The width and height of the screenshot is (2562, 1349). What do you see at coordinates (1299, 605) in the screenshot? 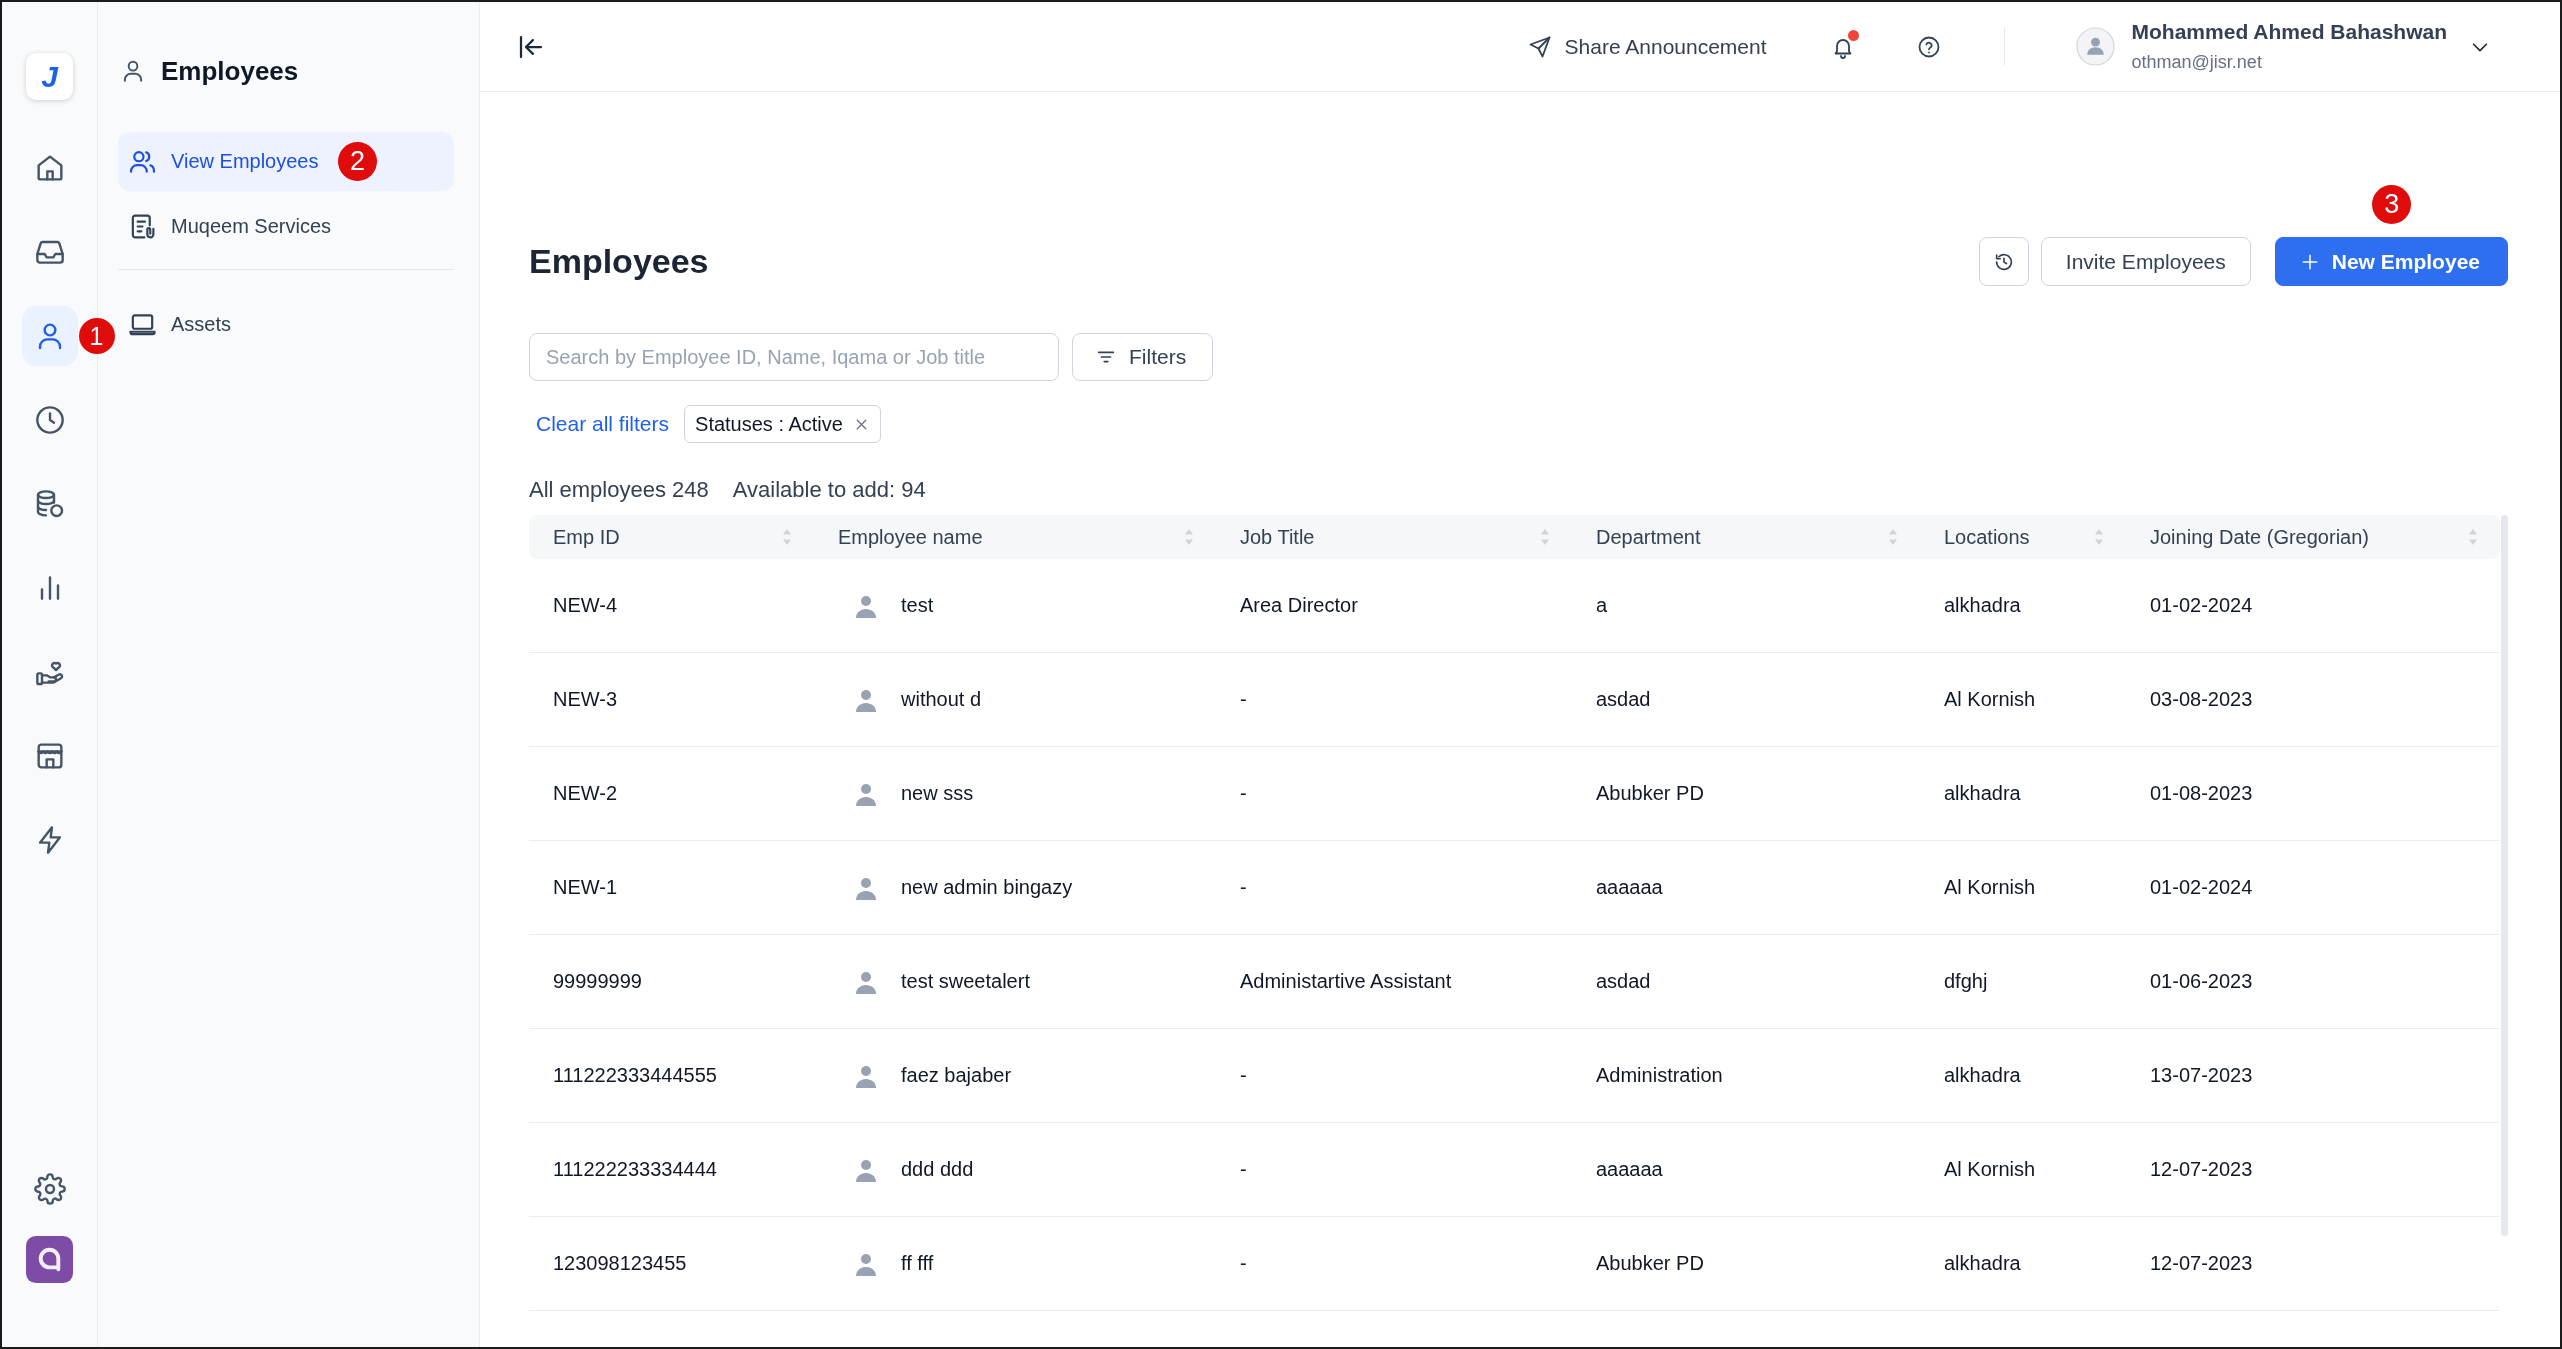
I see `table-cell: Area Director` at bounding box center [1299, 605].